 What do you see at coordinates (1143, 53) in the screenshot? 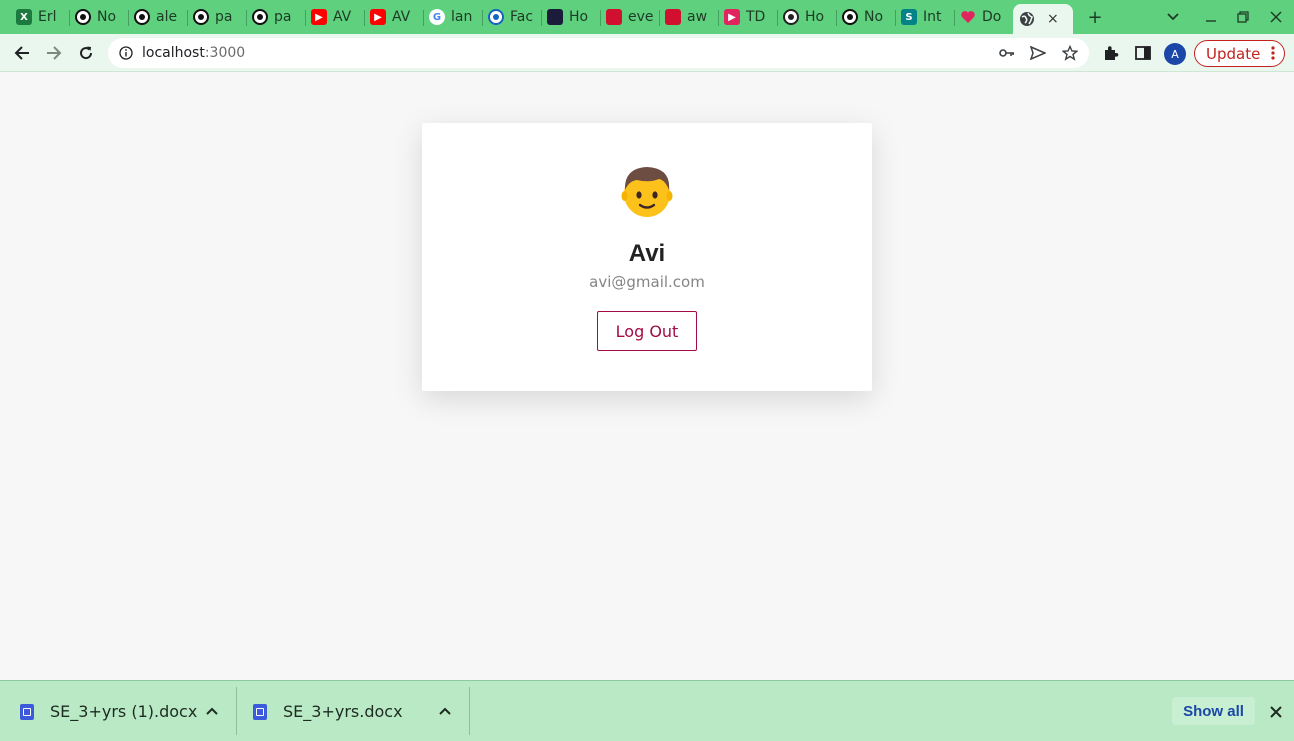
I see `side-panel-icon` at bounding box center [1143, 53].